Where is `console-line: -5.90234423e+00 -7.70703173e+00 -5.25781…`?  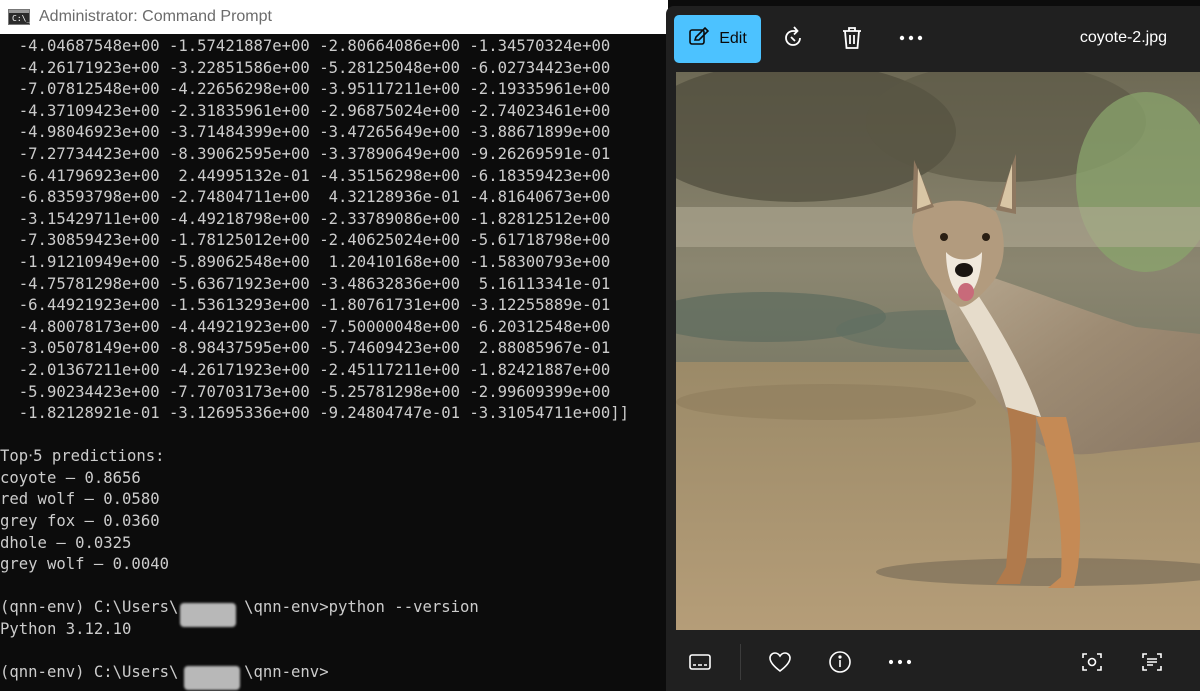
console-line: -5.90234423e+00 -7.70703173e+00 -5.25781… is located at coordinates (305, 391).